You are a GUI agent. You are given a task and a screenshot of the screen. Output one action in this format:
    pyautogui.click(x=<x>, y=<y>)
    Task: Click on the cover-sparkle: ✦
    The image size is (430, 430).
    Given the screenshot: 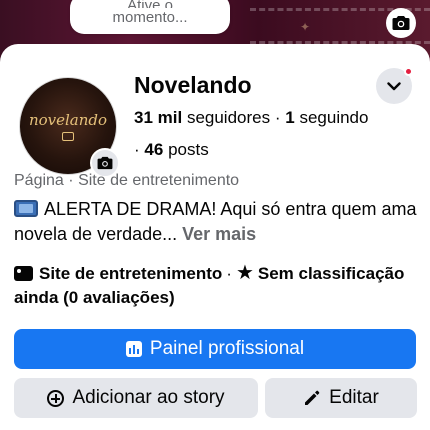 What is the action you would take?
    pyautogui.click(x=305, y=27)
    